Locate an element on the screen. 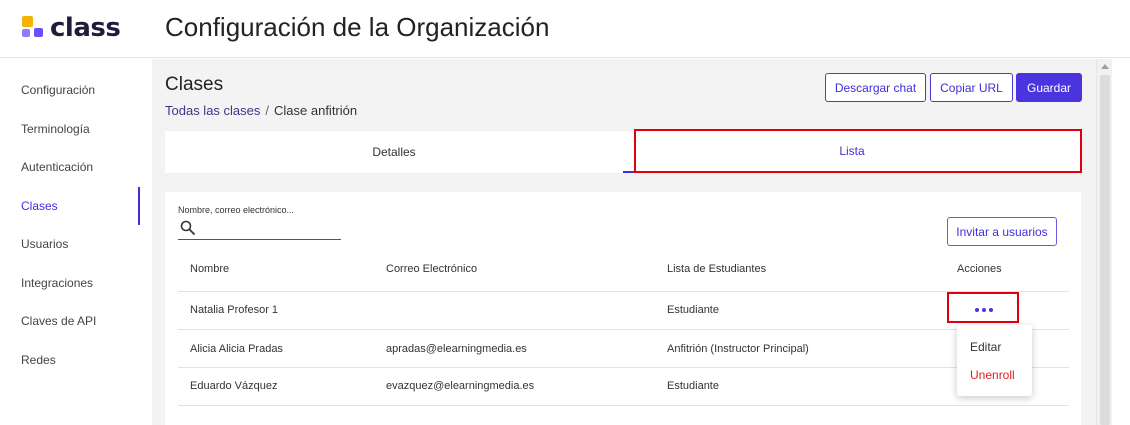 This screenshot has width=1130, height=425. sidebar-item-configuracion: Configuración is located at coordinates (70, 90).